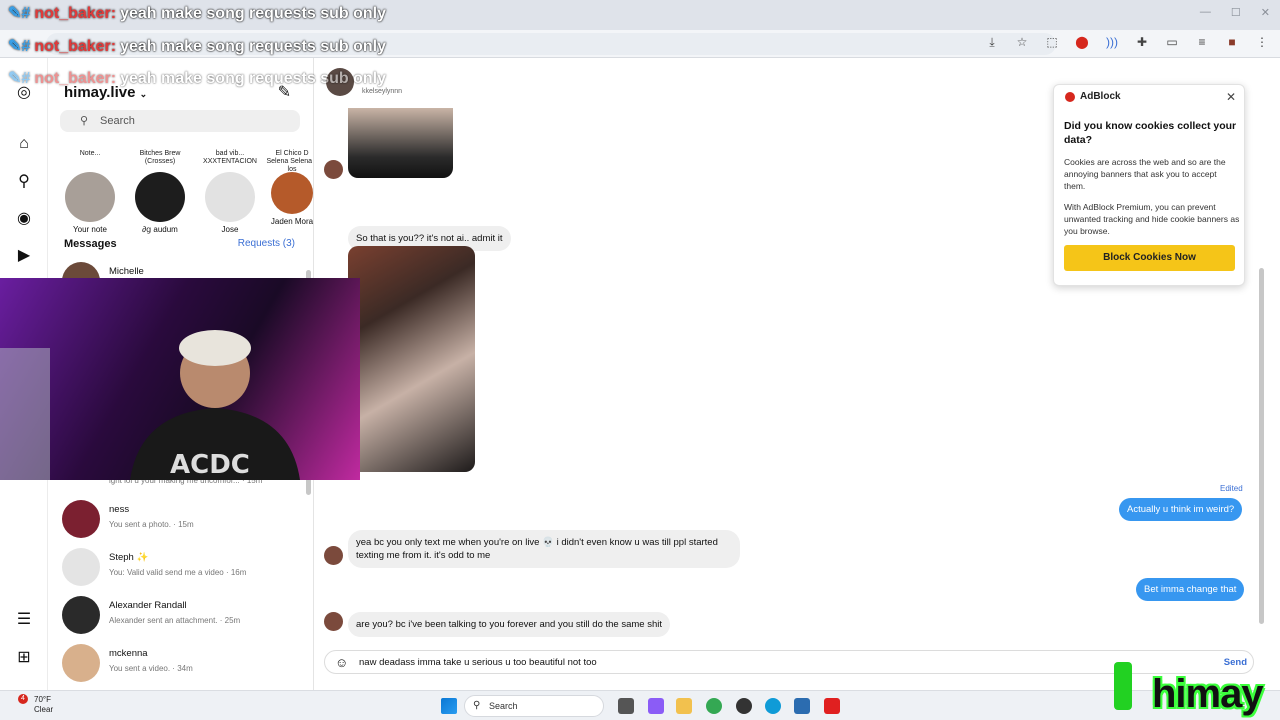 Image resolution: width=1280 pixels, height=720 pixels. I want to click on chrome-icon, so click(714, 706).